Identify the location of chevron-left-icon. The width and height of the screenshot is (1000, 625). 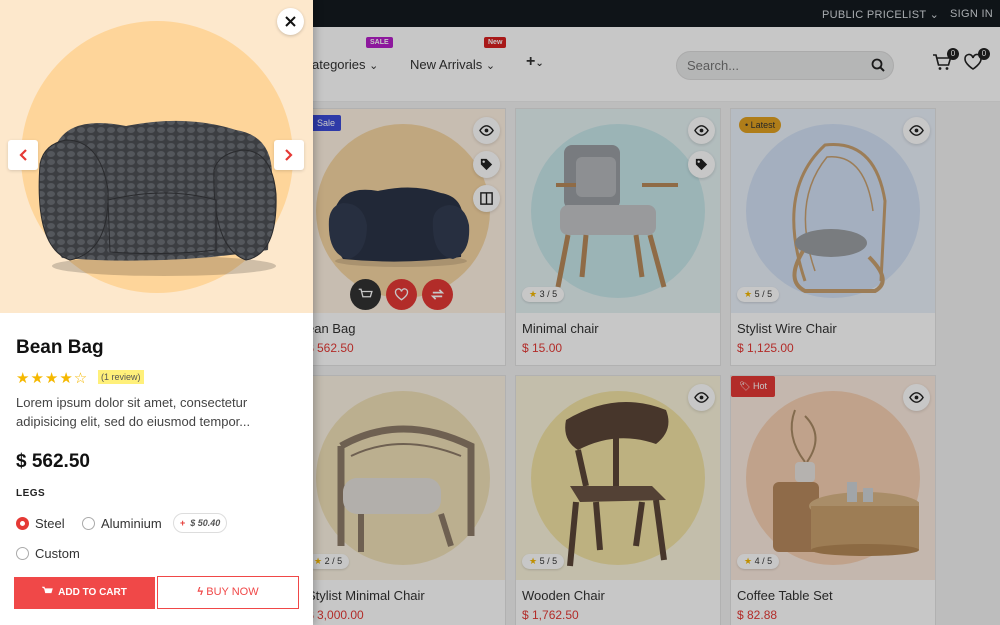
(23, 155).